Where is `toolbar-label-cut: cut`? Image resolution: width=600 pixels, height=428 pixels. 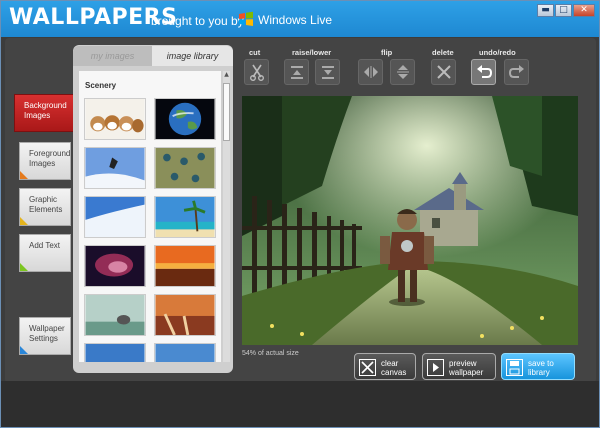
toolbar-label-cut: cut is located at coordinates (255, 52).